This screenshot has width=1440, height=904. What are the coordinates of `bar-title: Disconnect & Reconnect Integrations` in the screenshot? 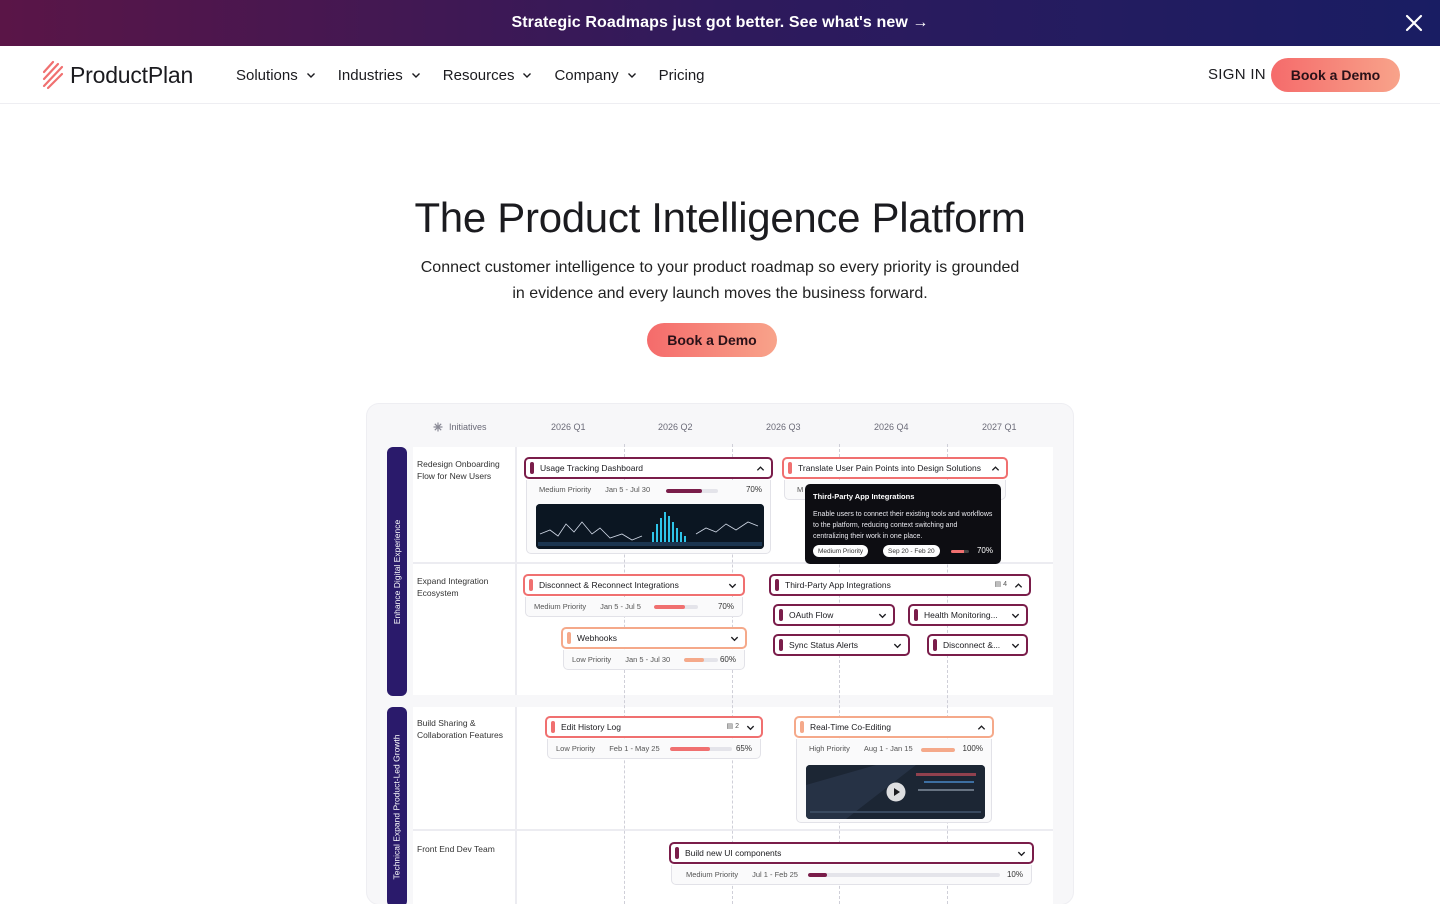 It's located at (609, 585).